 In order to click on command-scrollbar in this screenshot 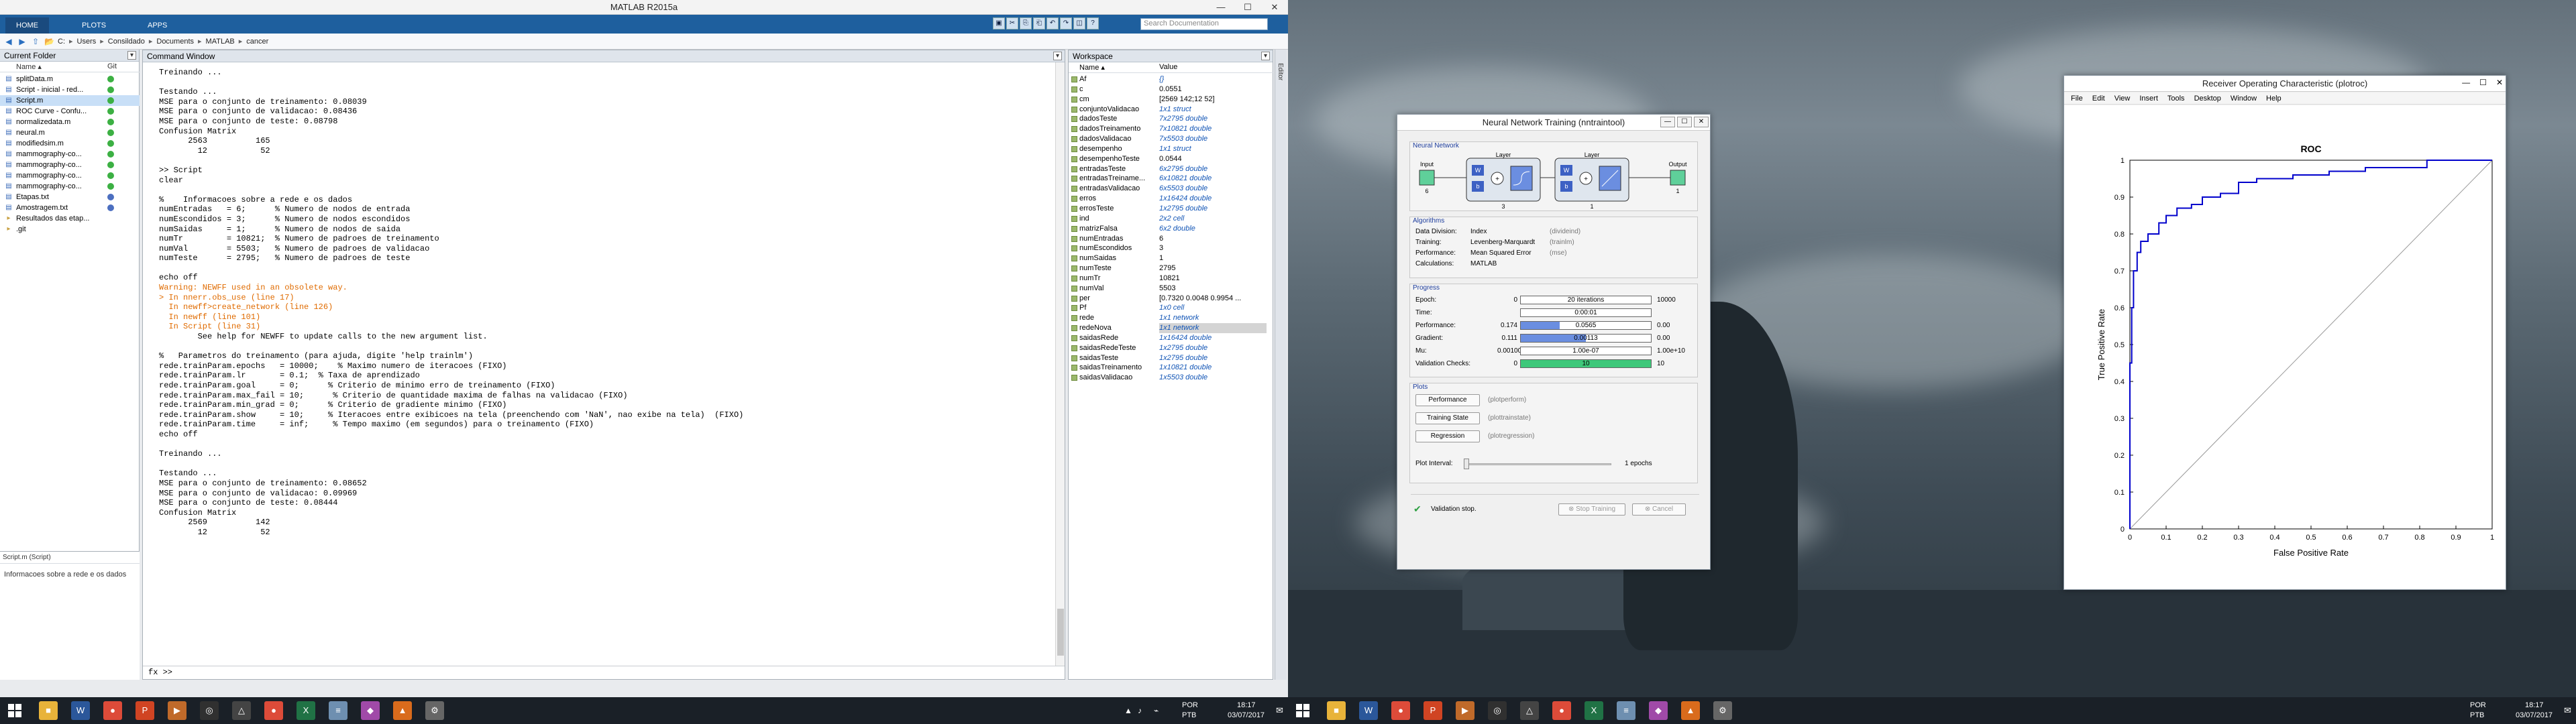, I will do `click(1060, 364)`.